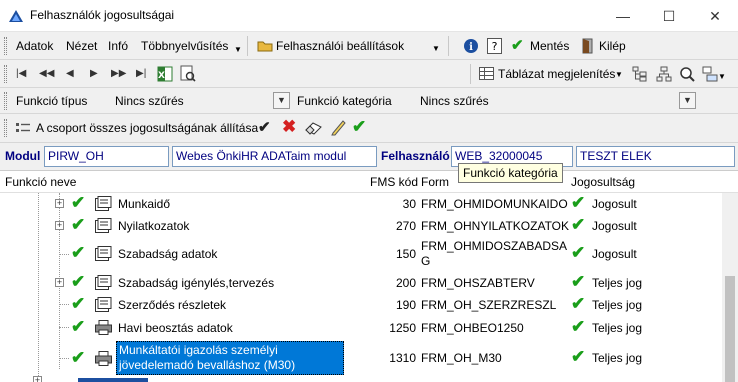 The image size is (738, 382). I want to click on function-type-label: Funkció típus, so click(52, 101).